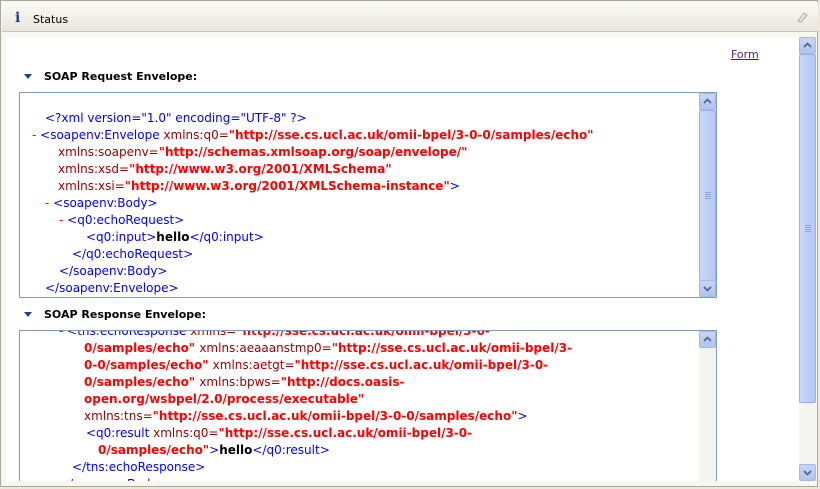  What do you see at coordinates (253, 365) in the screenshot?
I see `xml-token: xmlns:aetgt=` at bounding box center [253, 365].